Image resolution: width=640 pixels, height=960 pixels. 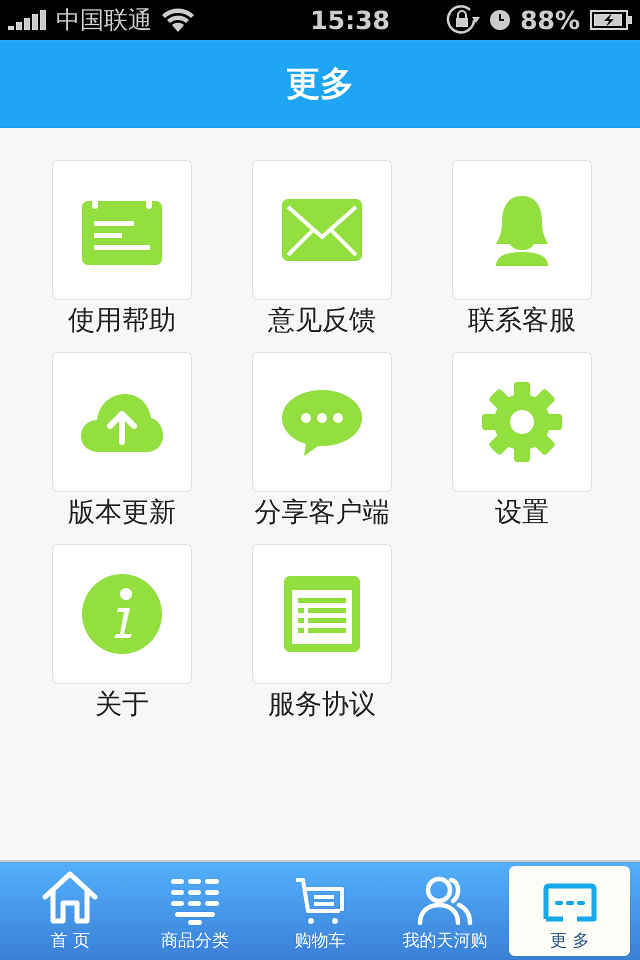 I want to click on clock-icon, so click(x=500, y=20).